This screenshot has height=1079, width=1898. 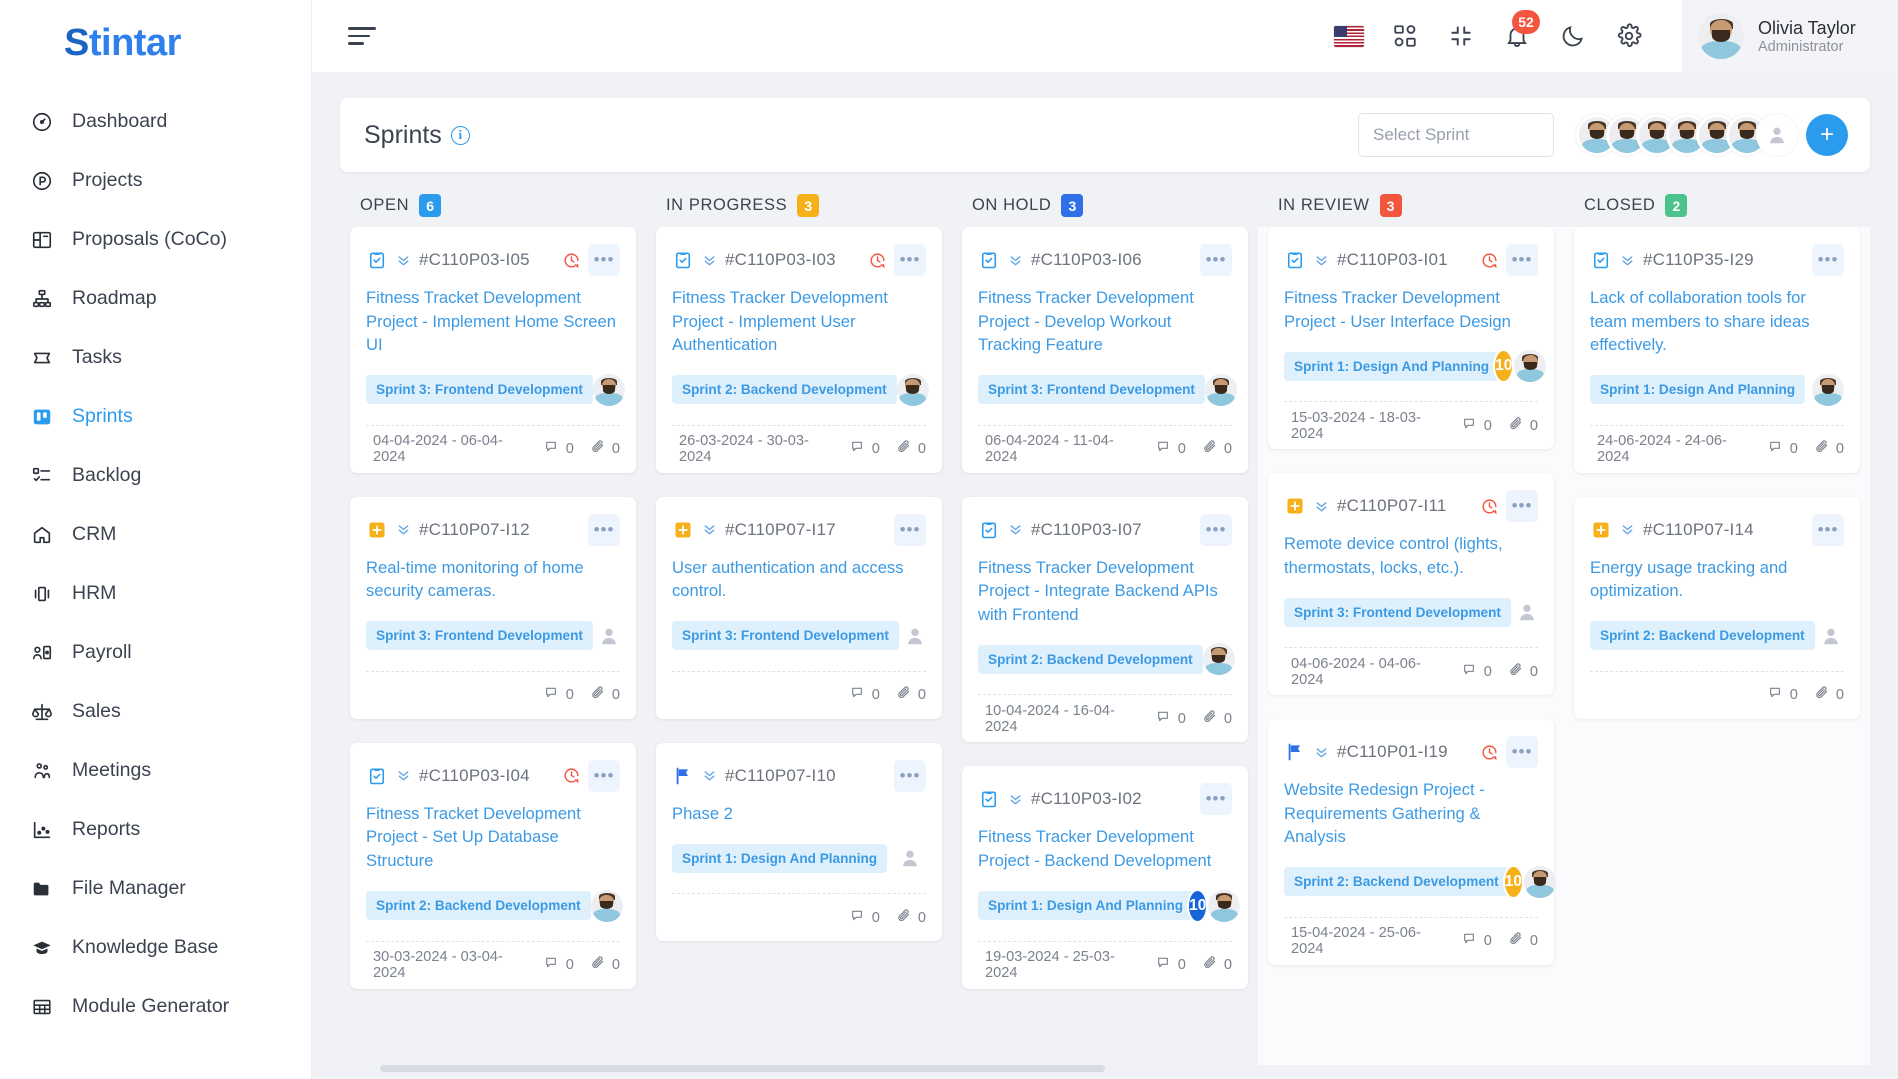 I want to click on info-icon: i, so click(x=460, y=135).